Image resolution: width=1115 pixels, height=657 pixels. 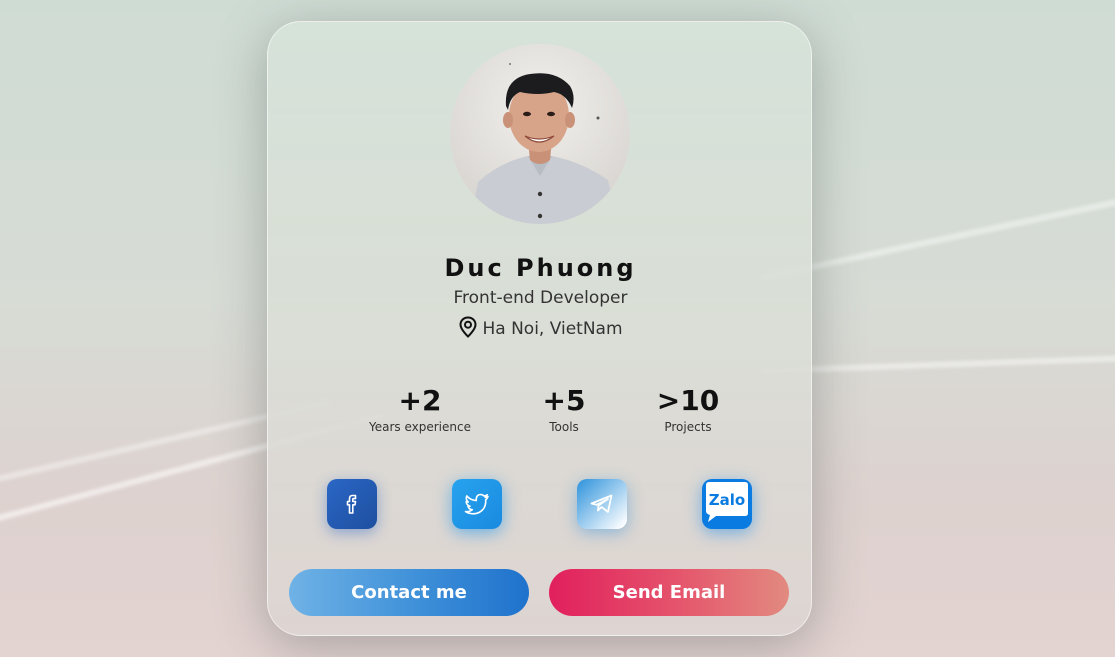 What do you see at coordinates (409, 592) in the screenshot?
I see `contact-me-button: Contact me` at bounding box center [409, 592].